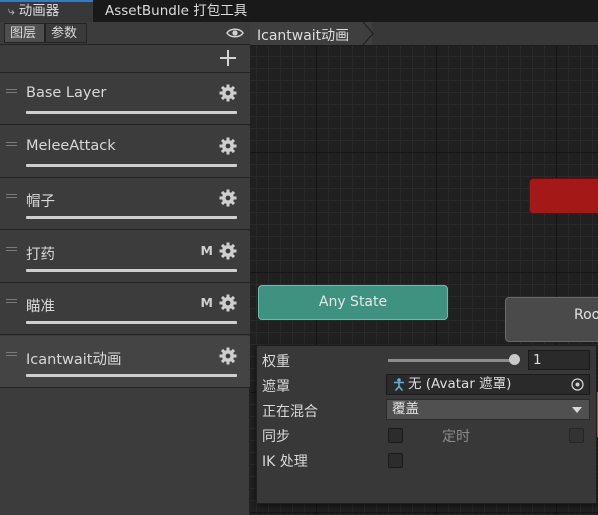  Describe the element at coordinates (40, 254) in the screenshot. I see `layer-name: 打药` at that location.